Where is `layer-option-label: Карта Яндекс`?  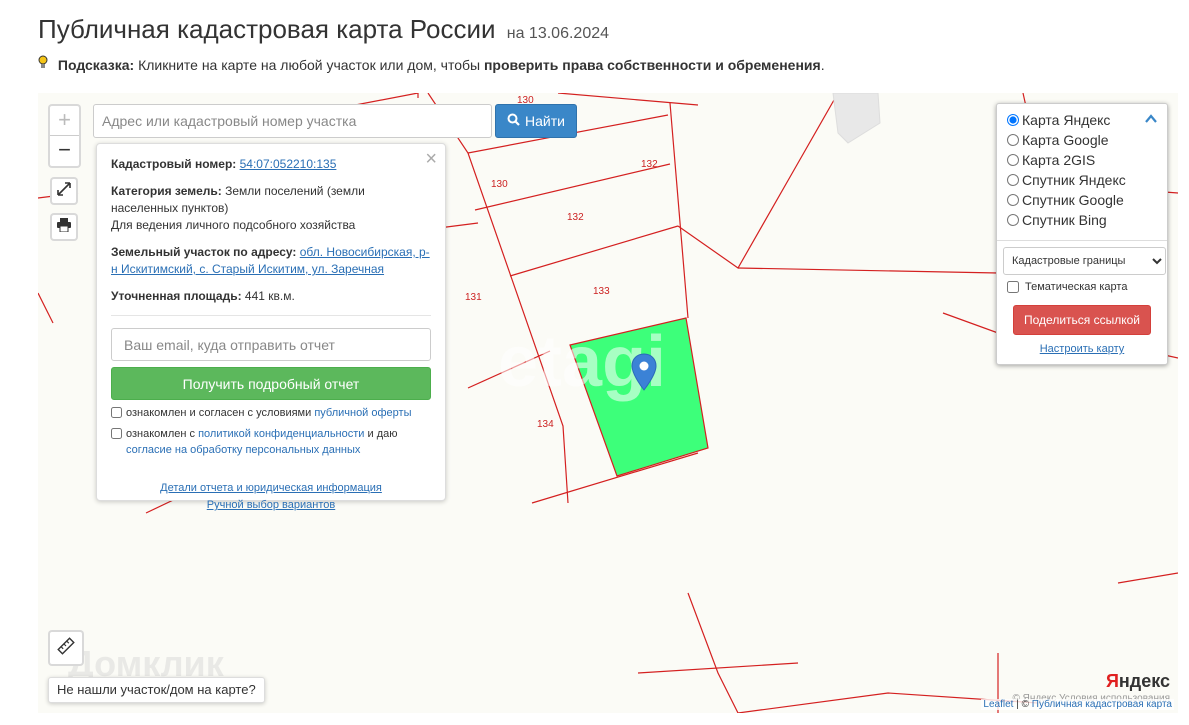 layer-option-label: Карта Яндекс is located at coordinates (1066, 120).